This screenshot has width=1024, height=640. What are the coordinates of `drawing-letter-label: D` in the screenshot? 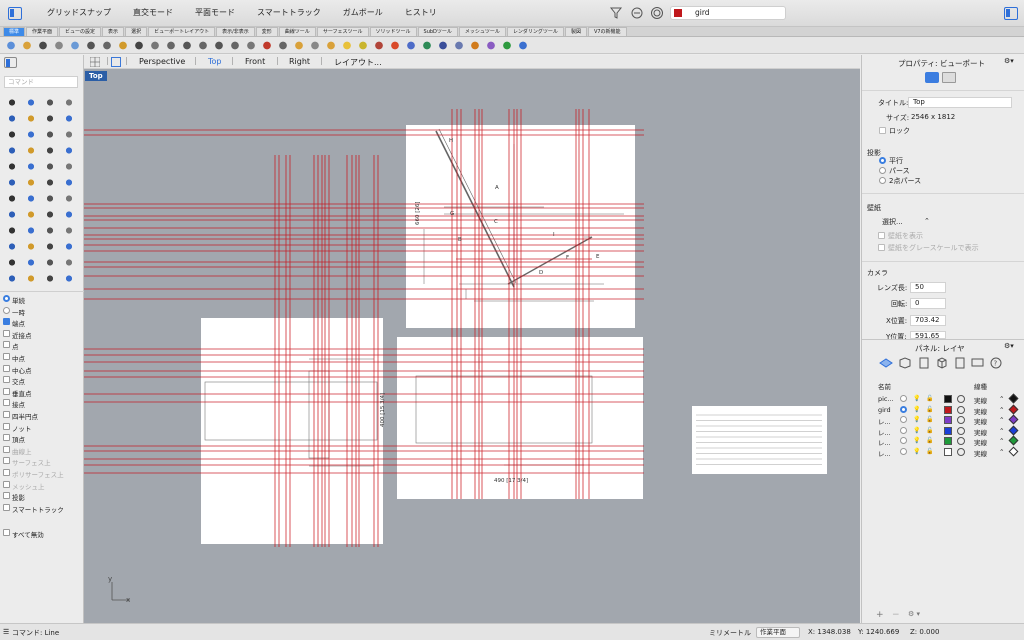 It's located at (541, 273).